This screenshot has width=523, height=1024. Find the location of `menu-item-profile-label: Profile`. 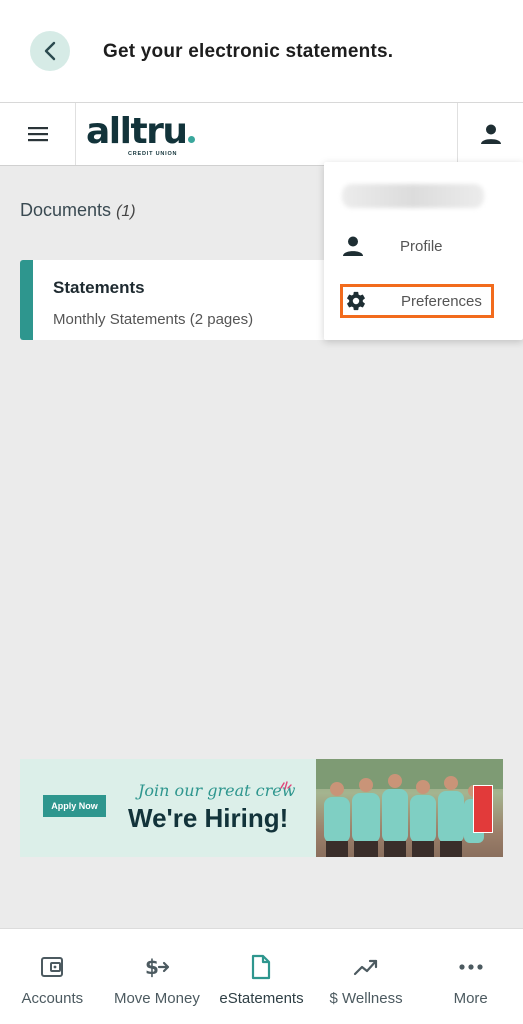

menu-item-profile-label: Profile is located at coordinates (421, 246).